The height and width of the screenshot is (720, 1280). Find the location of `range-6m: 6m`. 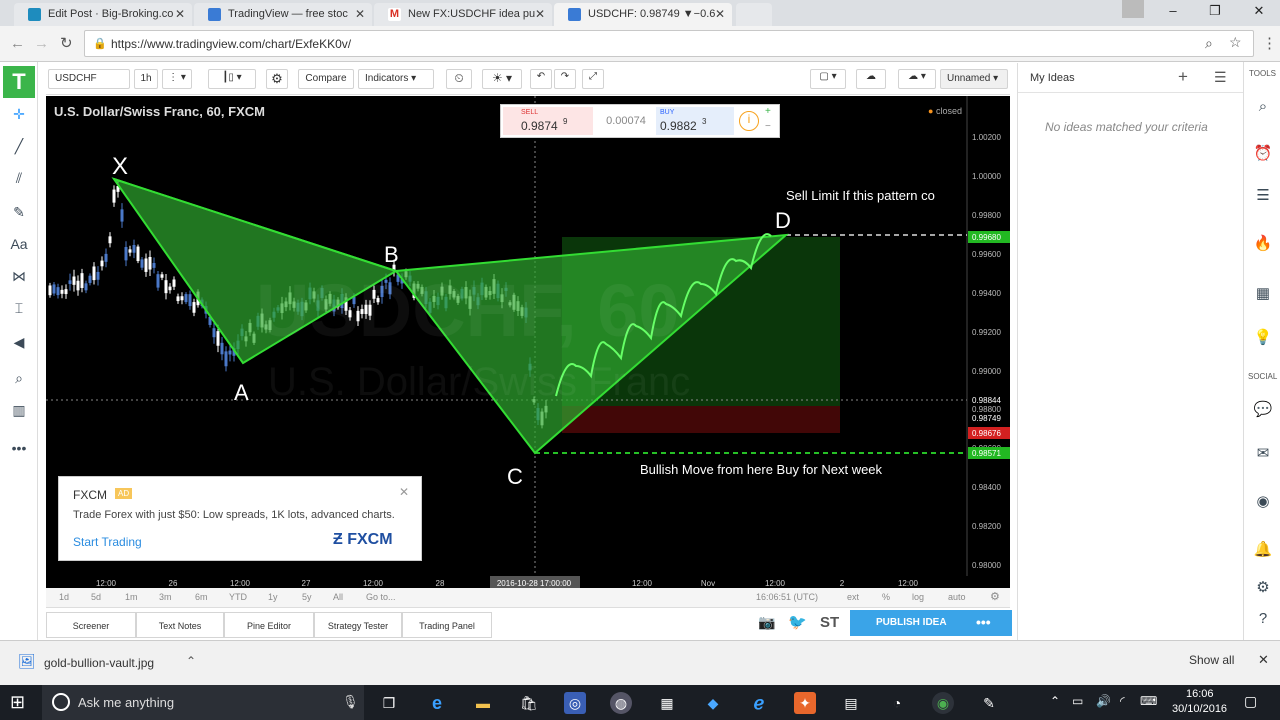

range-6m: 6m is located at coordinates (201, 597).